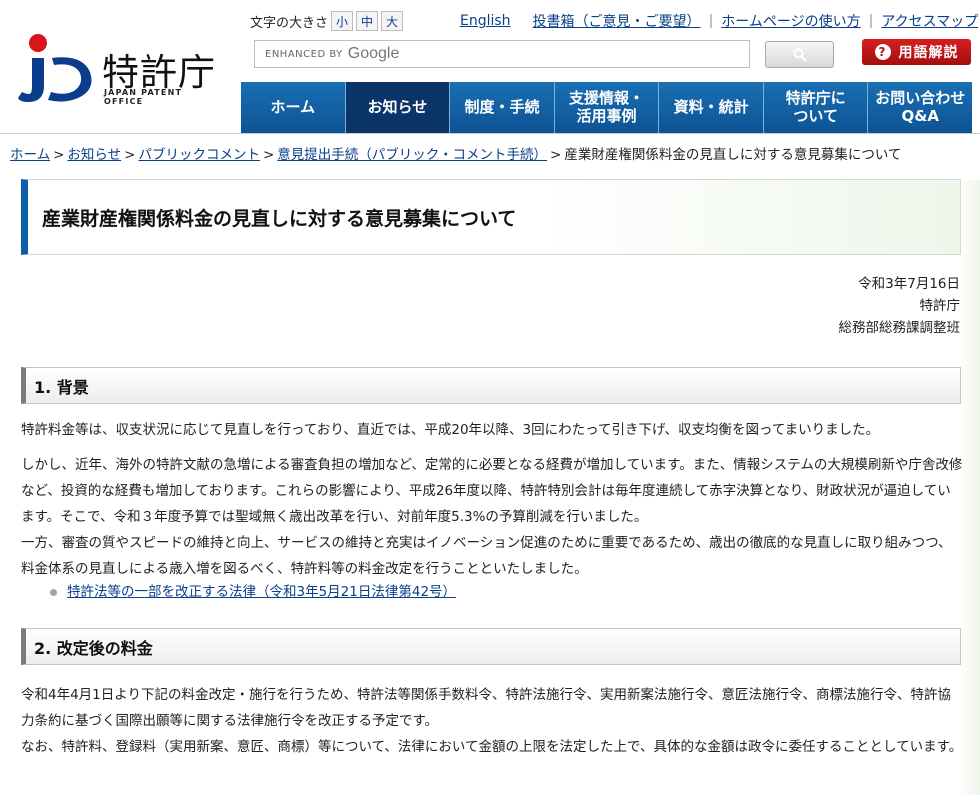 The width and height of the screenshot is (980, 795). What do you see at coordinates (118, 67) in the screenshot?
I see `site-logo: 特許庁 JAPAN PATENT OFFICE` at bounding box center [118, 67].